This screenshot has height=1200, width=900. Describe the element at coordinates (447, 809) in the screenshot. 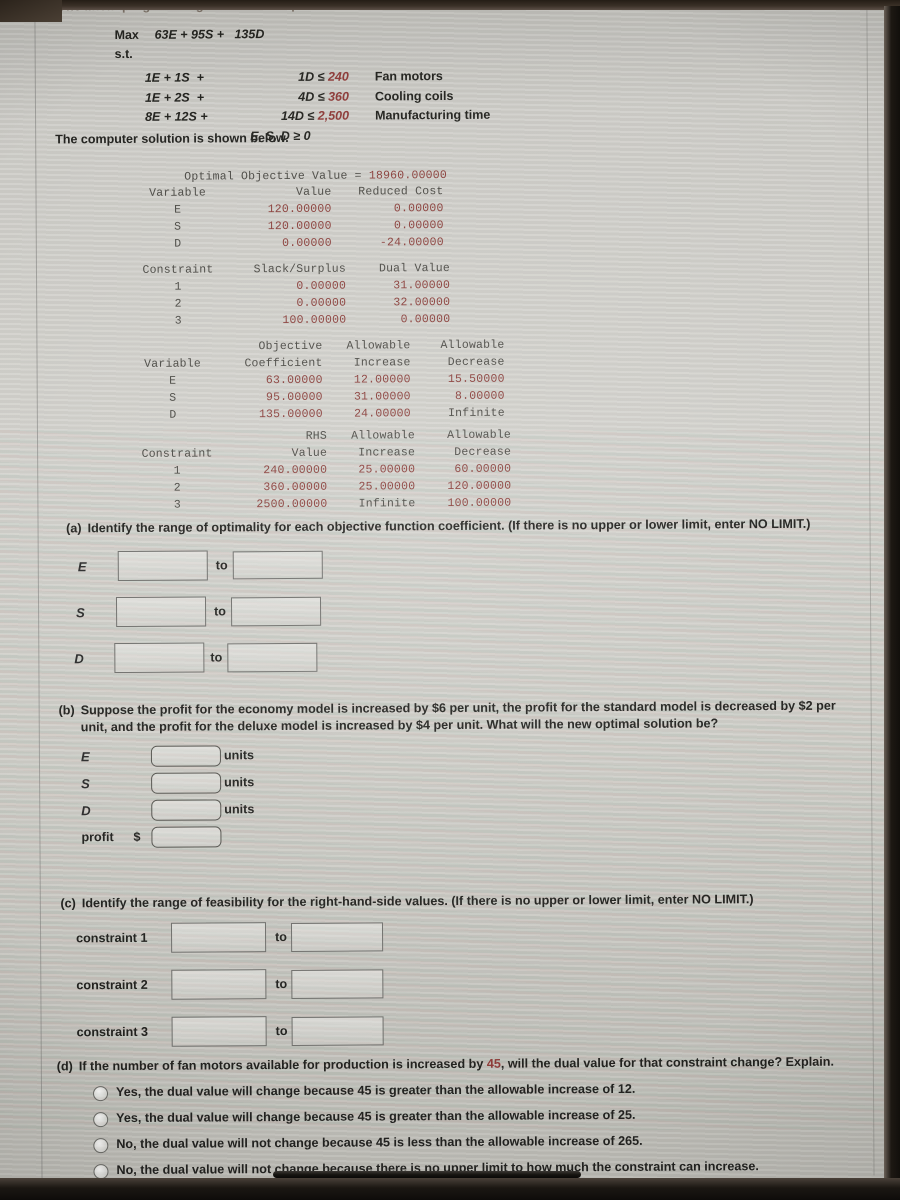

I see `solution-row-d: D units` at that location.